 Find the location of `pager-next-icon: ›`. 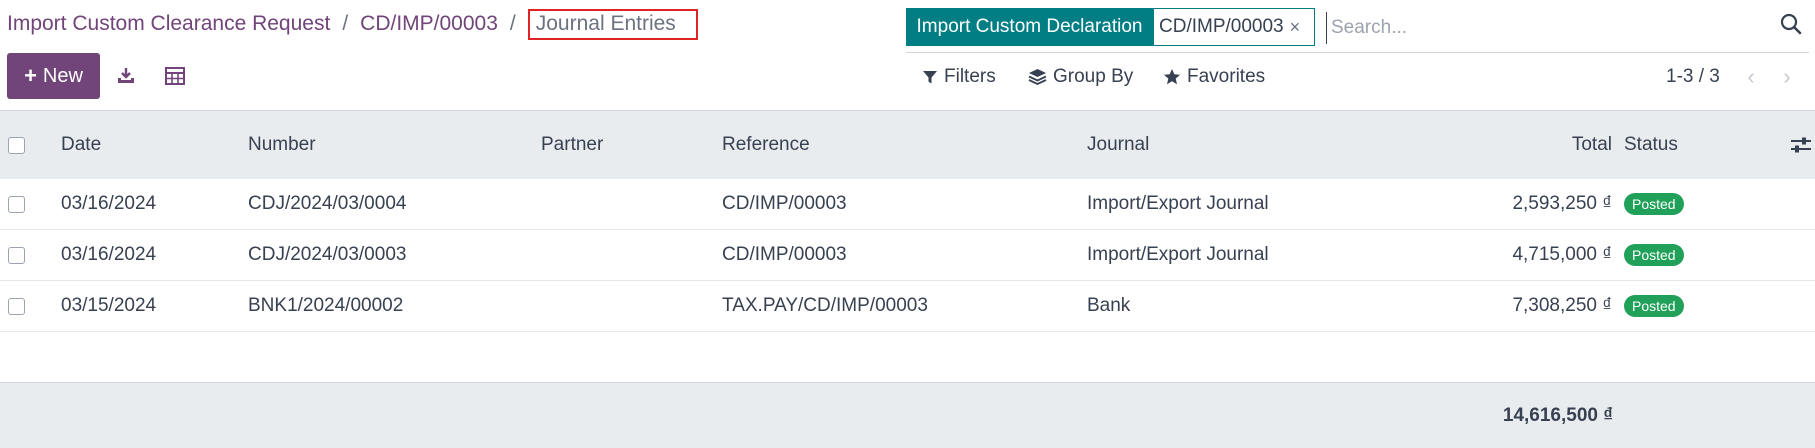

pager-next-icon: › is located at coordinates (1787, 77).